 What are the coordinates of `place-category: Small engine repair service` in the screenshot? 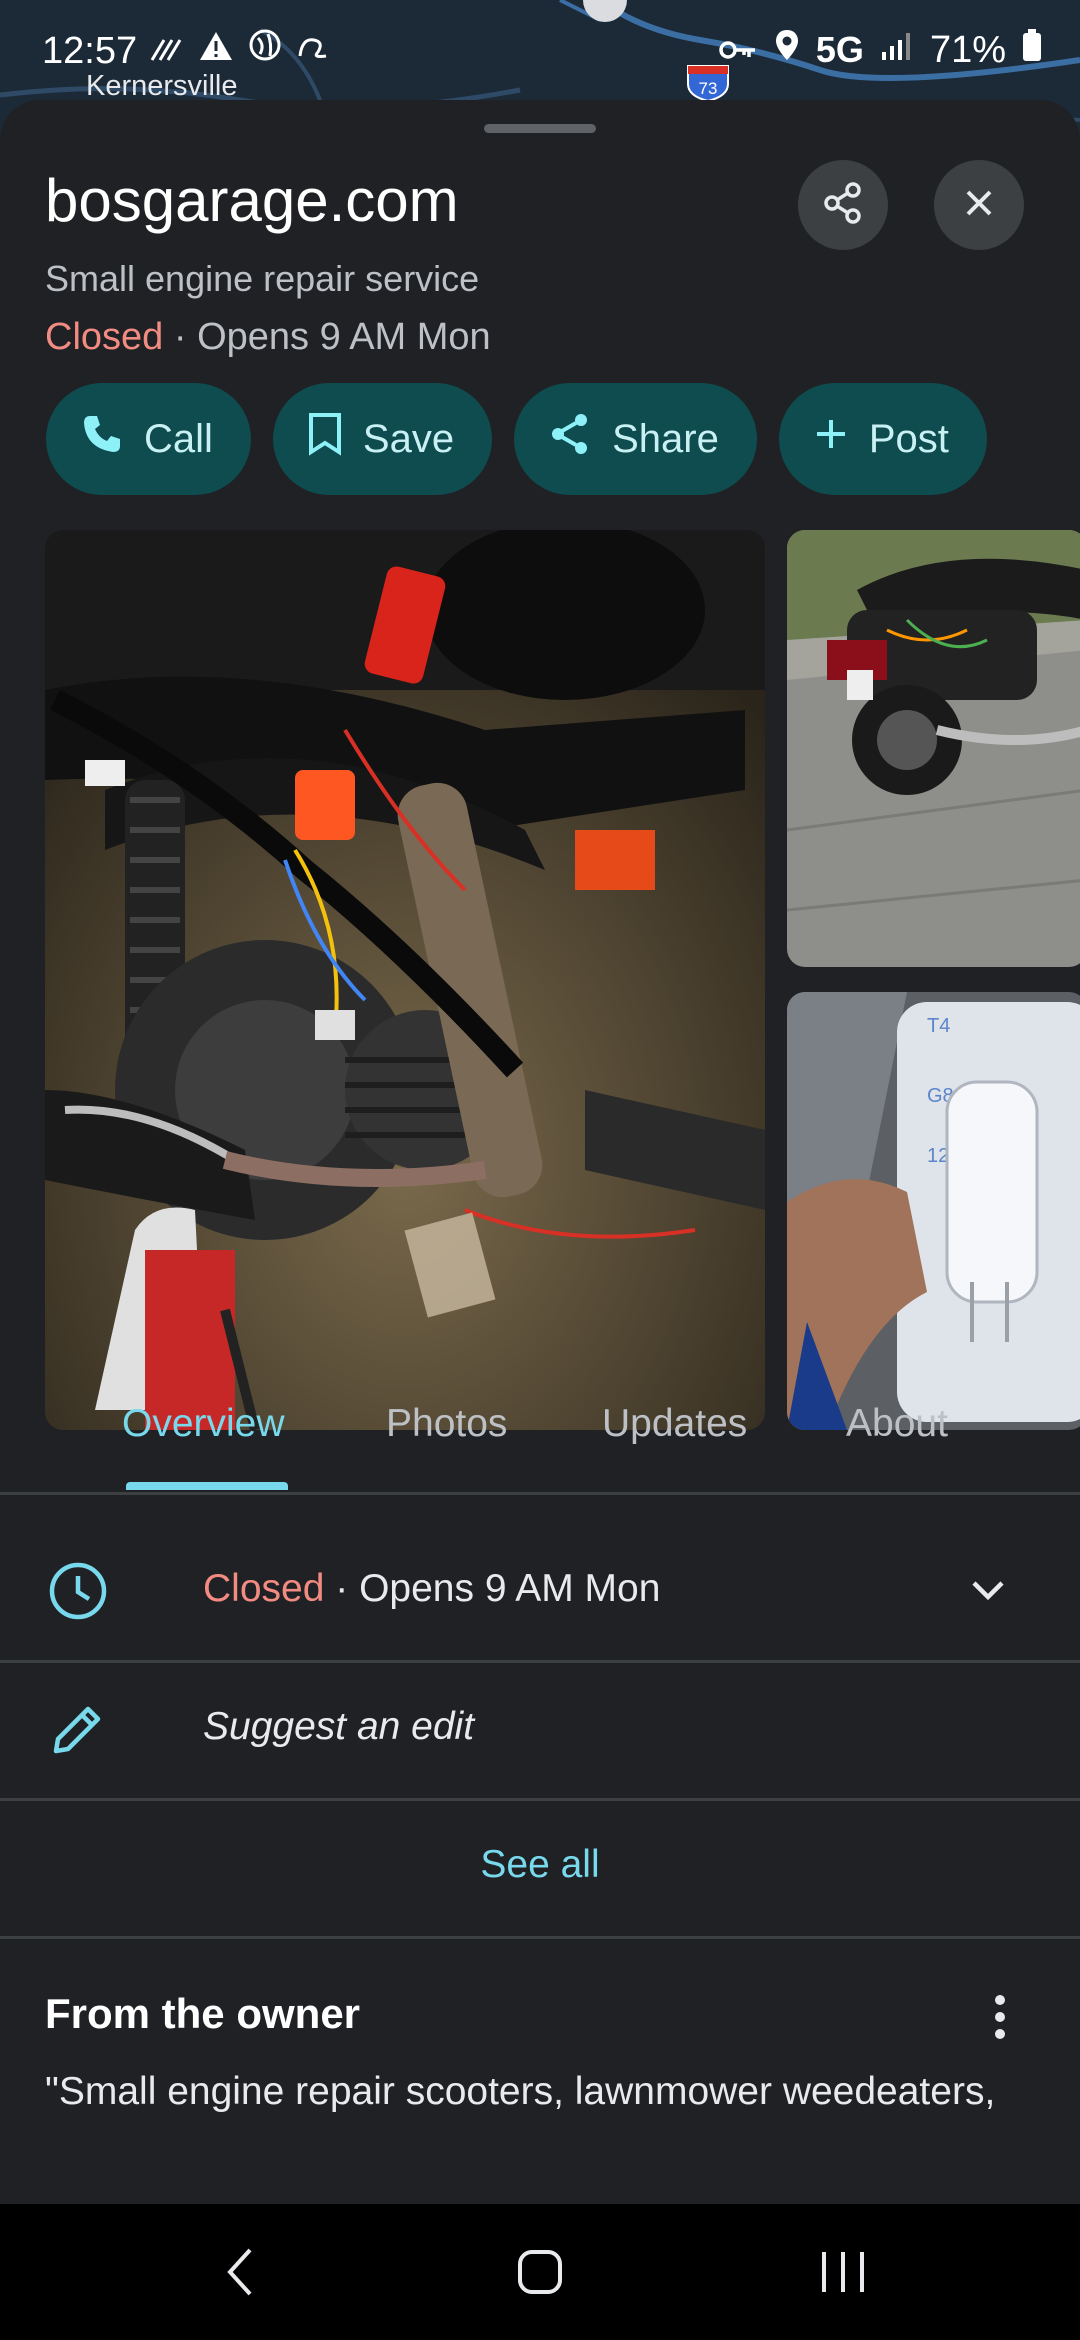 It's located at (262, 278).